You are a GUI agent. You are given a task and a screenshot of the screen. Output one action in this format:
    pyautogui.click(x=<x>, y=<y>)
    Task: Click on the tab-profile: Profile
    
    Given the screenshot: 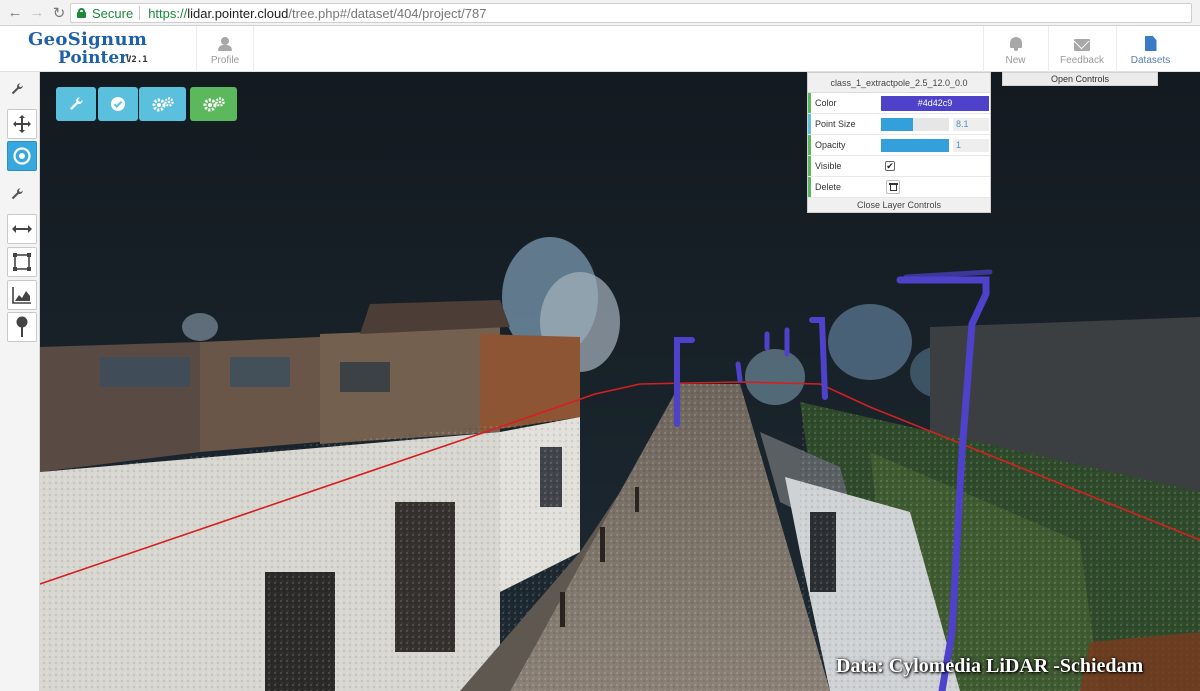 What is the action you would take?
    pyautogui.click(x=225, y=49)
    